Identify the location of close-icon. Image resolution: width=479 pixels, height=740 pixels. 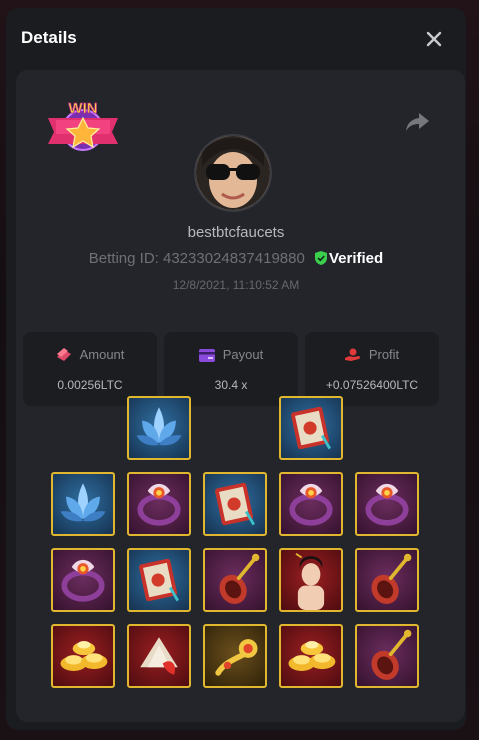
(434, 39).